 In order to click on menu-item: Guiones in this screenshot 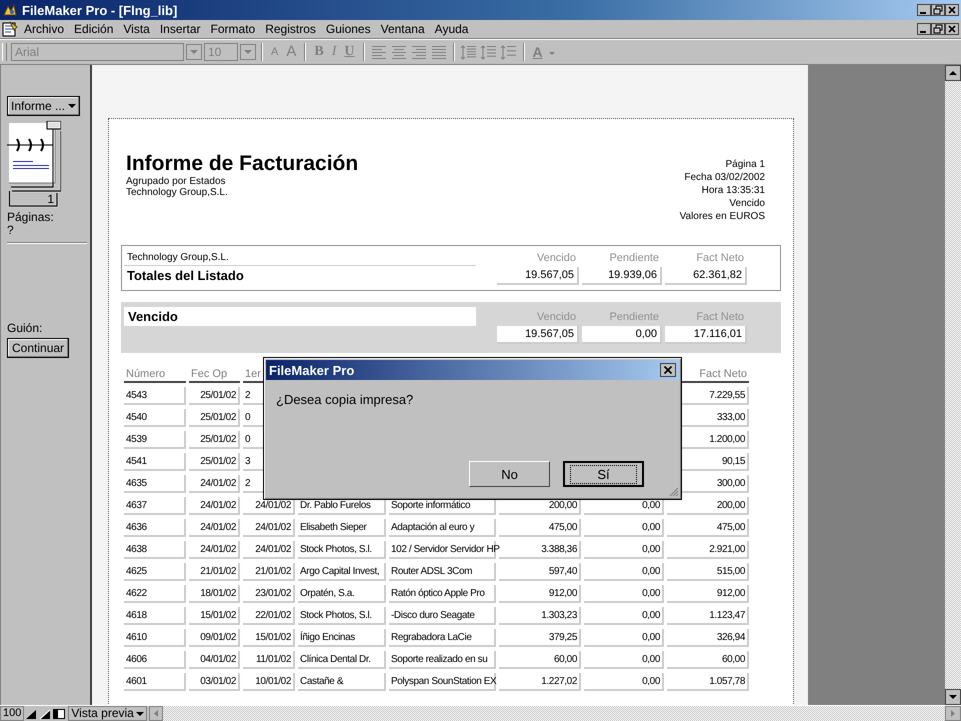, I will do `click(348, 29)`.